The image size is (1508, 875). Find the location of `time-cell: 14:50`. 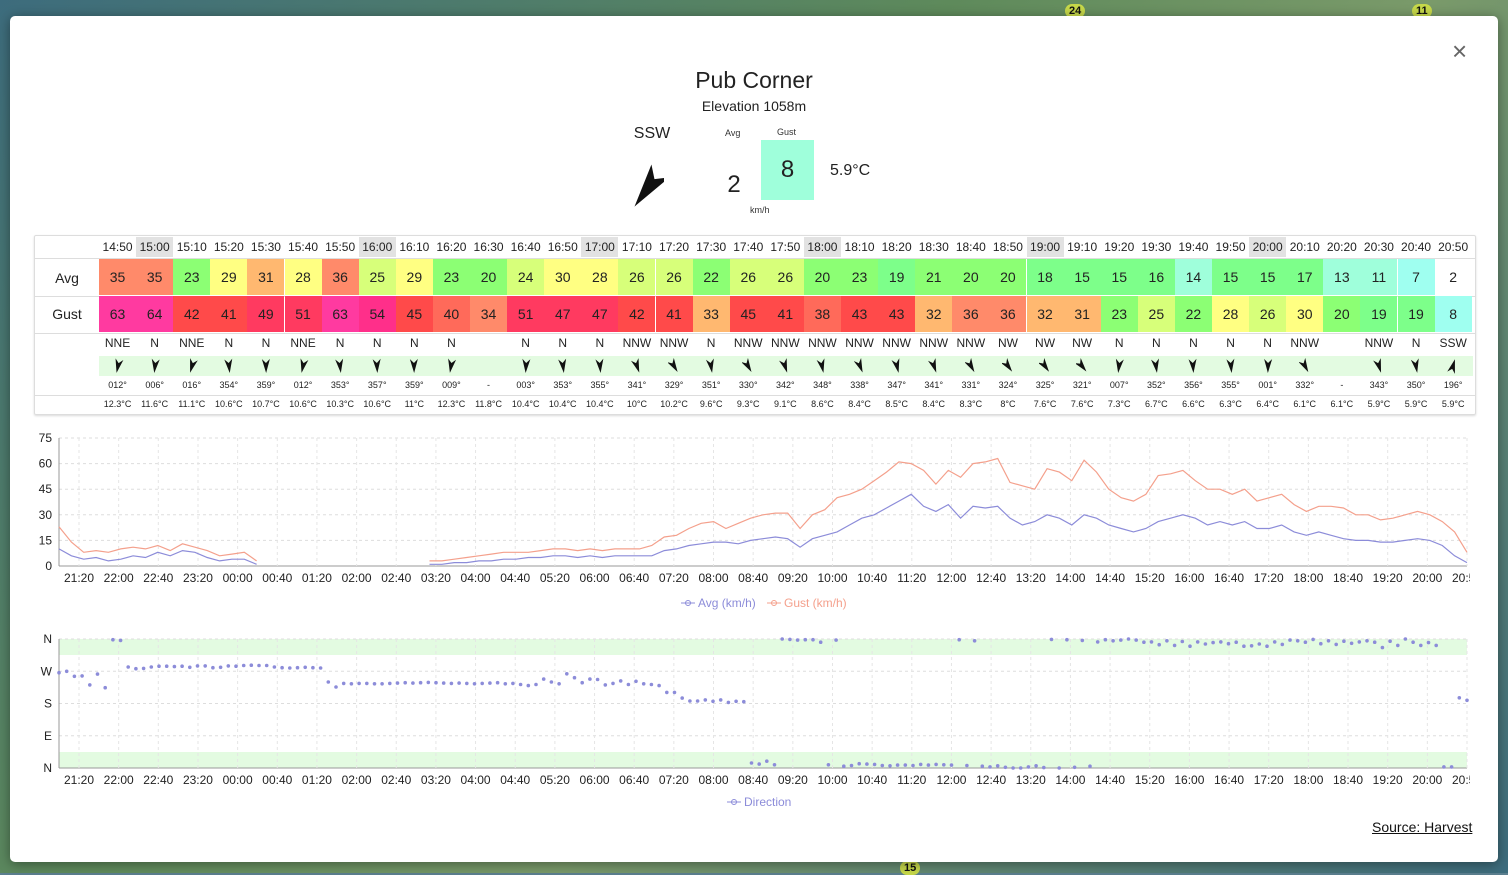

time-cell: 14:50 is located at coordinates (117, 247).